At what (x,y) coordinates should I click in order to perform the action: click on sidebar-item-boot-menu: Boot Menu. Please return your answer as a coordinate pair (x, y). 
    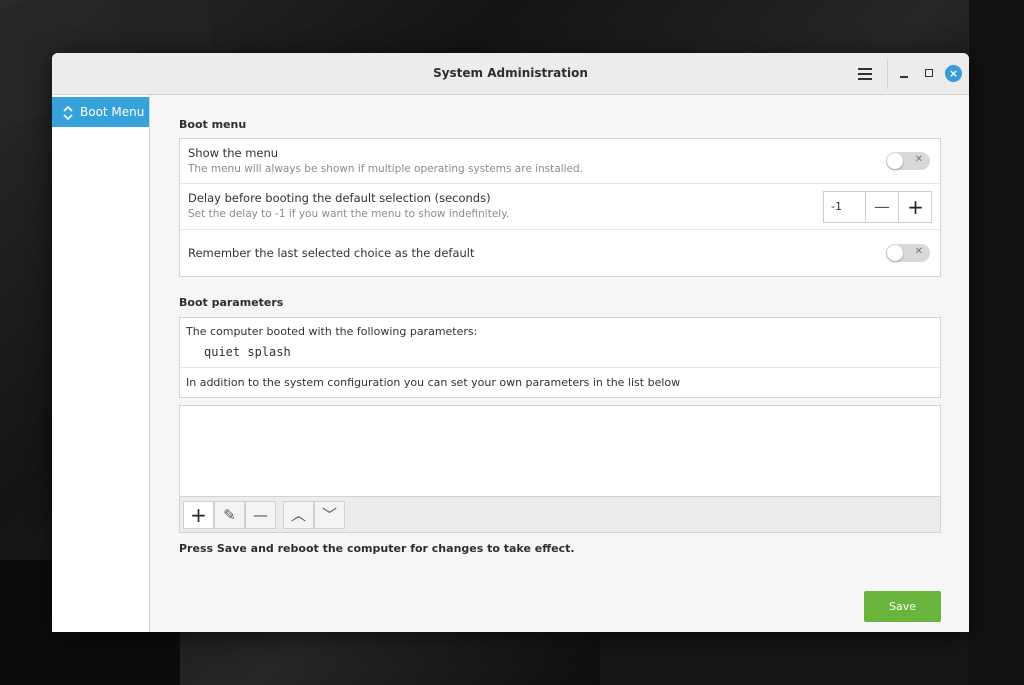
    Looking at the image, I should click on (100, 112).